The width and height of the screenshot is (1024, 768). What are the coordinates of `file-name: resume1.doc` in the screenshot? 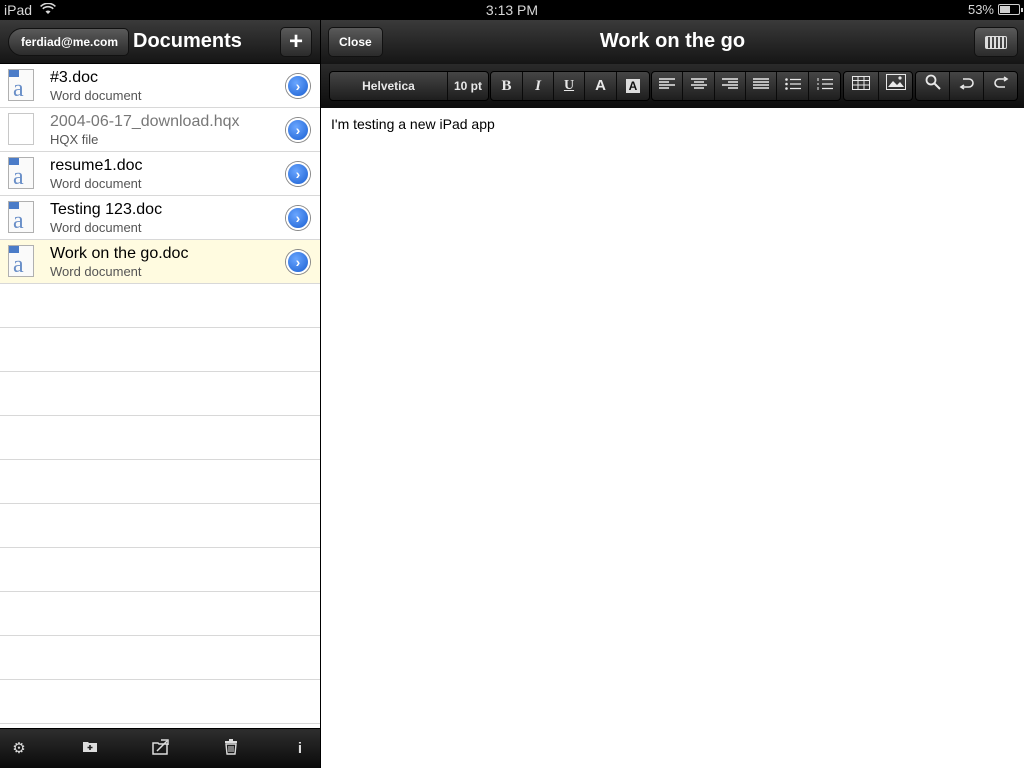 It's located at (96, 165).